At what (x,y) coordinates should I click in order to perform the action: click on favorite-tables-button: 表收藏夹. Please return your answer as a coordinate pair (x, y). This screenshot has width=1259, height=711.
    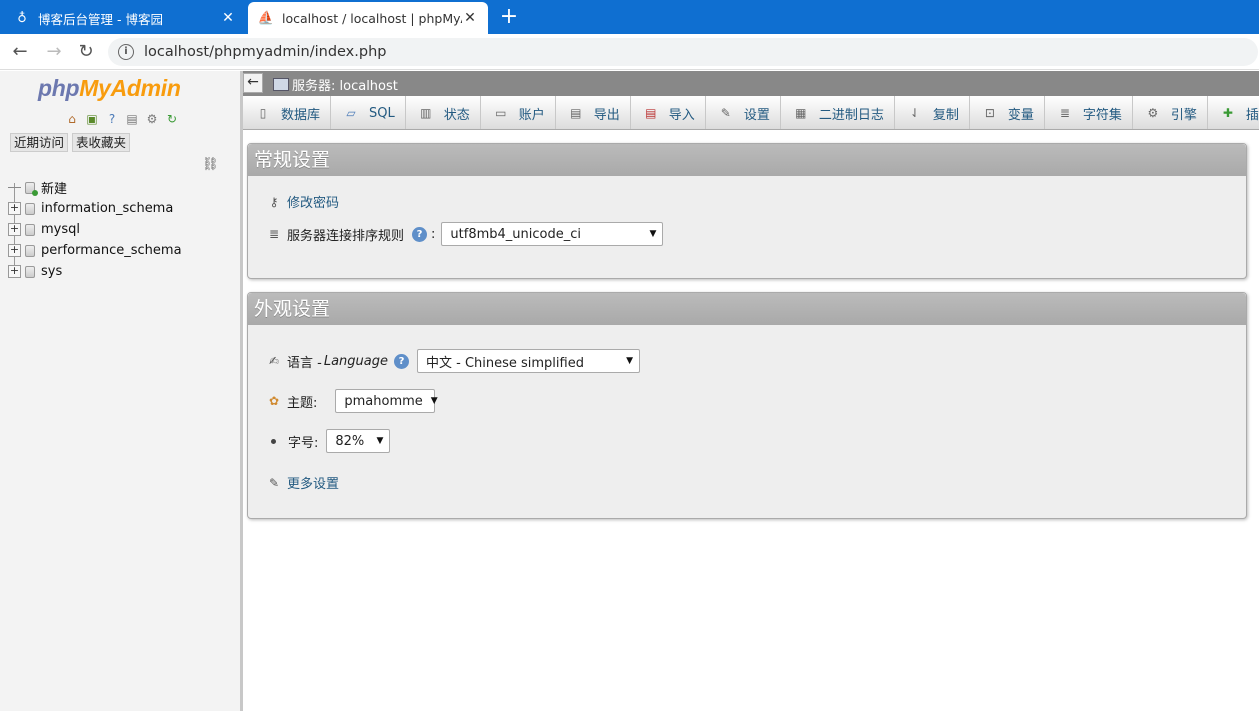
    Looking at the image, I should click on (101, 142).